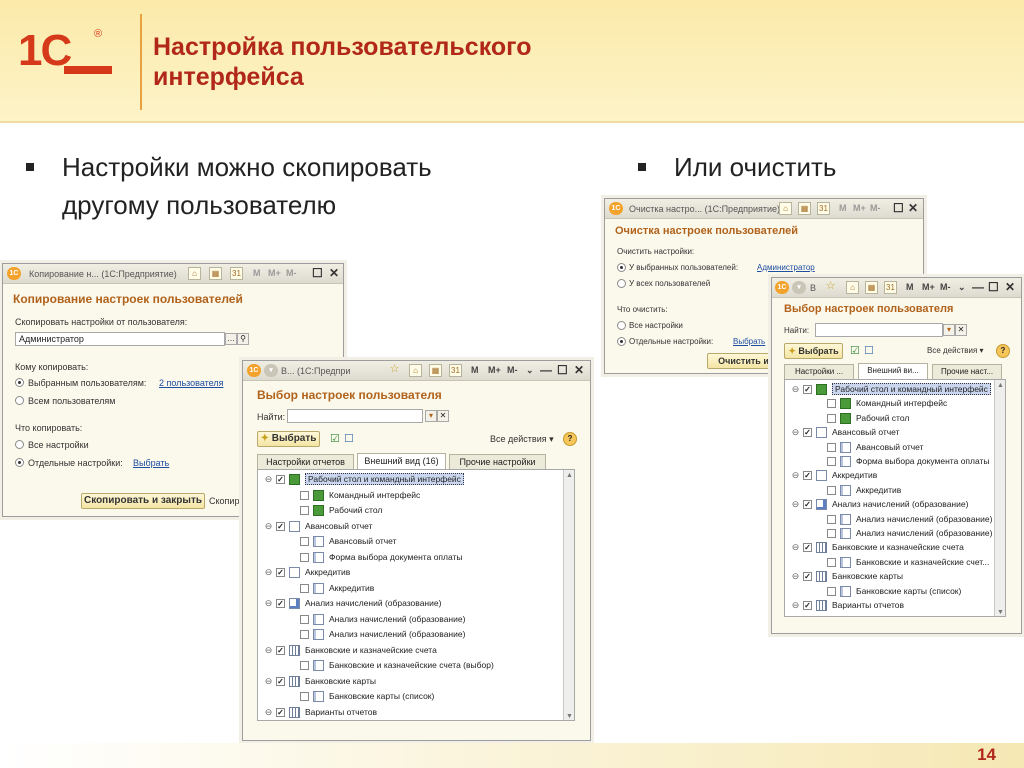 This screenshot has width=1024, height=768. I want to click on tab-other-settings: Прочие настройки, so click(497, 461).